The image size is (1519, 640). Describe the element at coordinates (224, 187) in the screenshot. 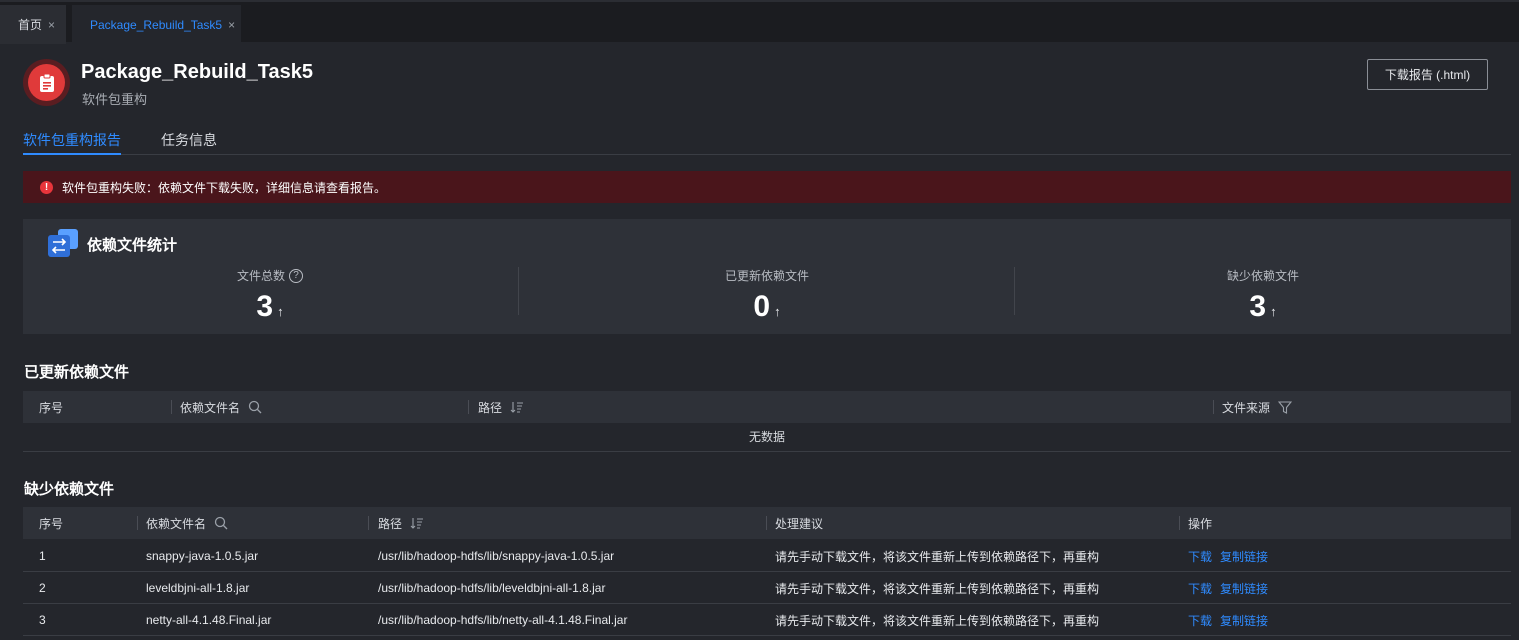

I see `error-alert-text: 软件包重构失败：依赖文件下载失败，详细信息请查看报告。` at that location.